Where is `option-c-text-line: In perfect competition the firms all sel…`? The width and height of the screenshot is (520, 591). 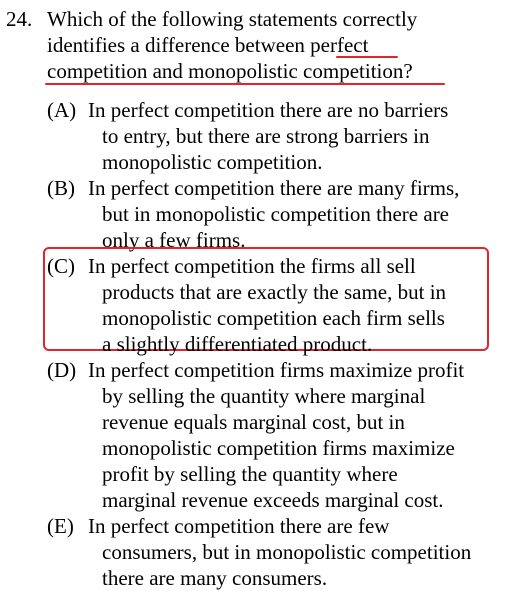 option-c-text-line: In perfect competition the firms all sel… is located at coordinates (252, 266).